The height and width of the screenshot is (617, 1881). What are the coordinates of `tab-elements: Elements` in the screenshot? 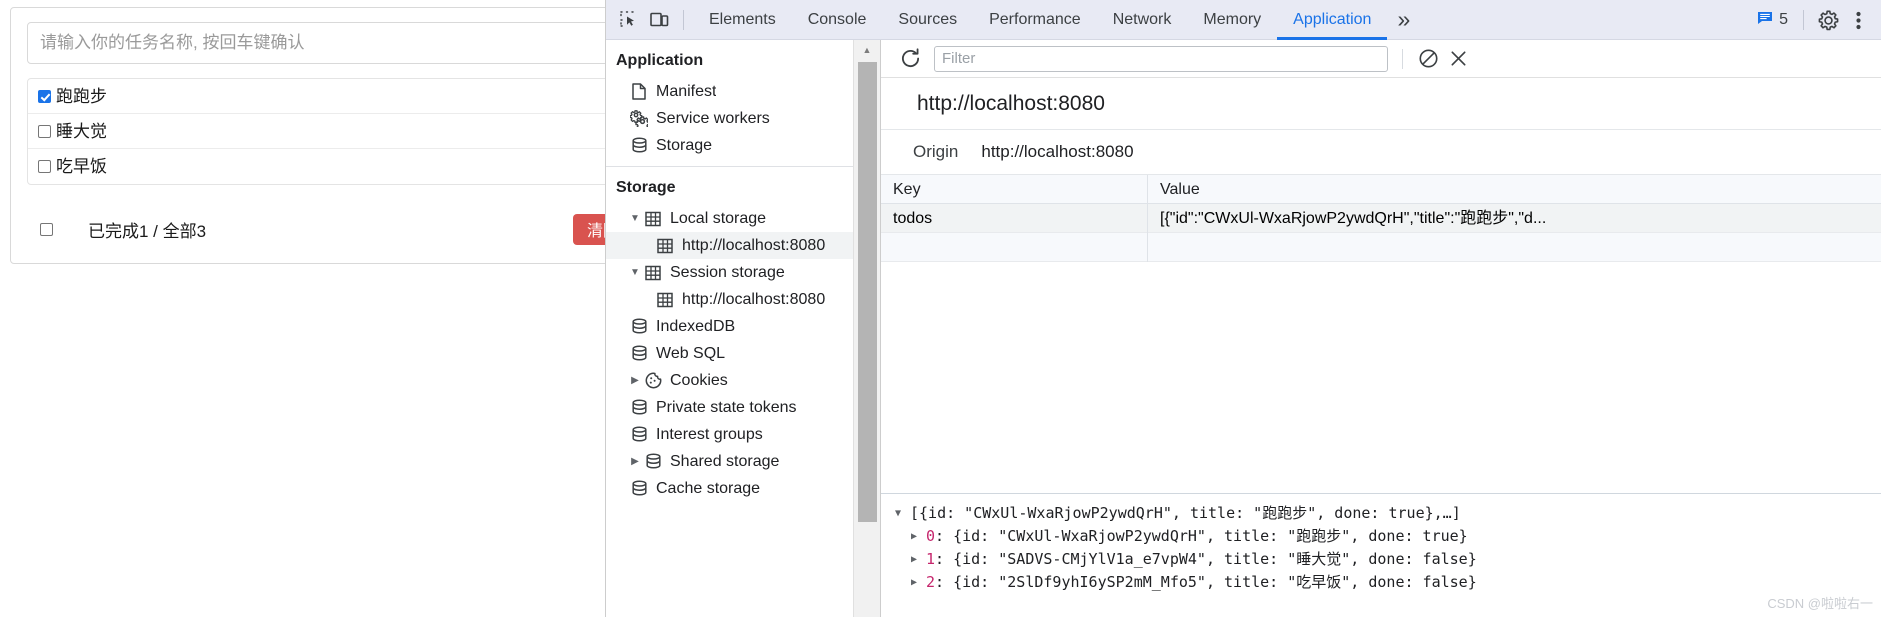 It's located at (742, 20).